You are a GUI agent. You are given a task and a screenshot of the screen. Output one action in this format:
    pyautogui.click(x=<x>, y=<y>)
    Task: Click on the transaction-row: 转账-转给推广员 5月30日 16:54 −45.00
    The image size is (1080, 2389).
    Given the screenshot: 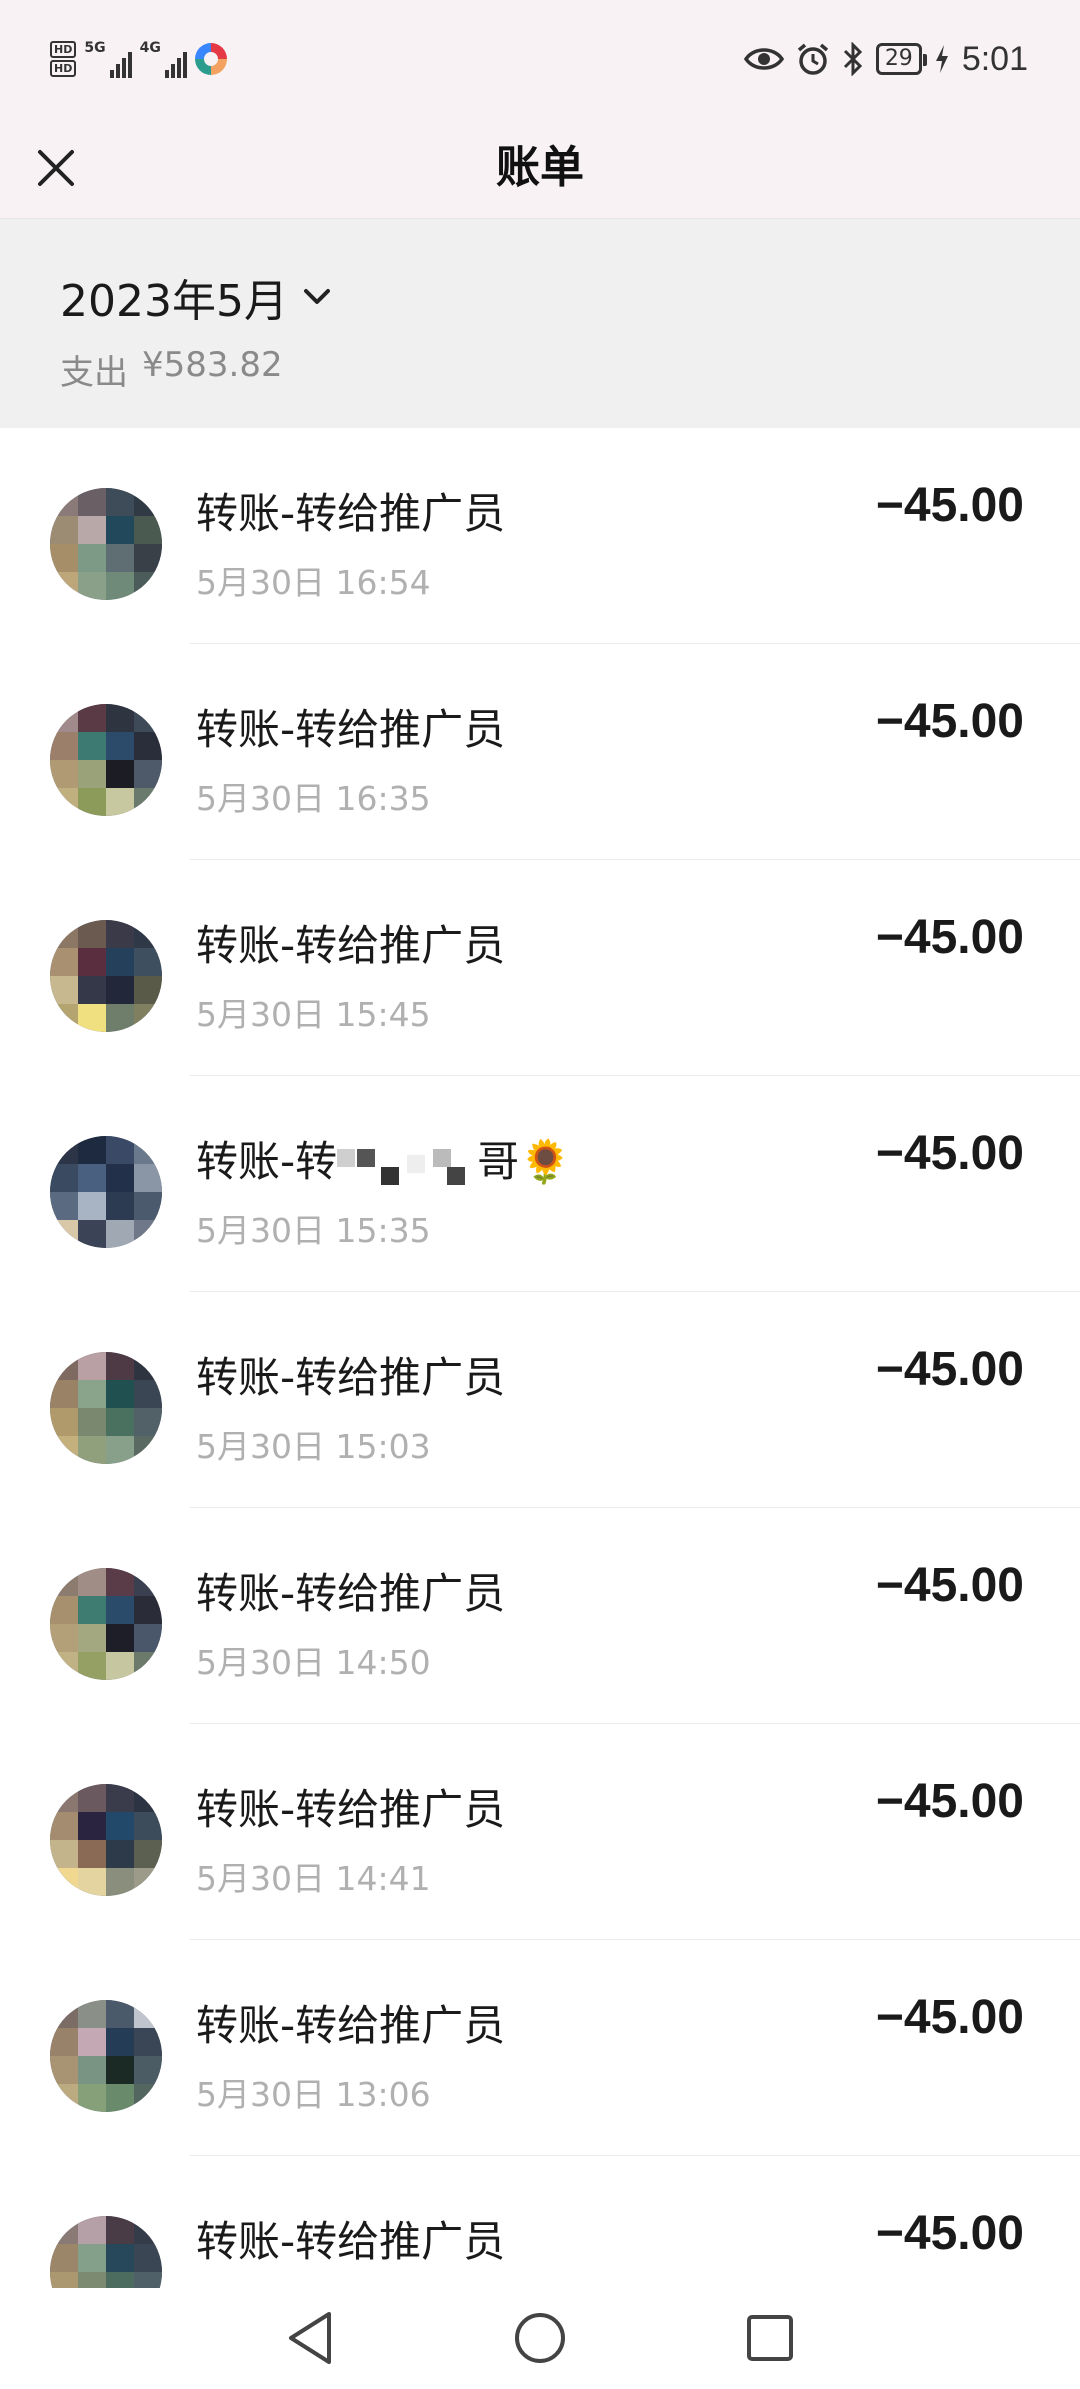 What is the action you would take?
    pyautogui.click(x=540, y=536)
    